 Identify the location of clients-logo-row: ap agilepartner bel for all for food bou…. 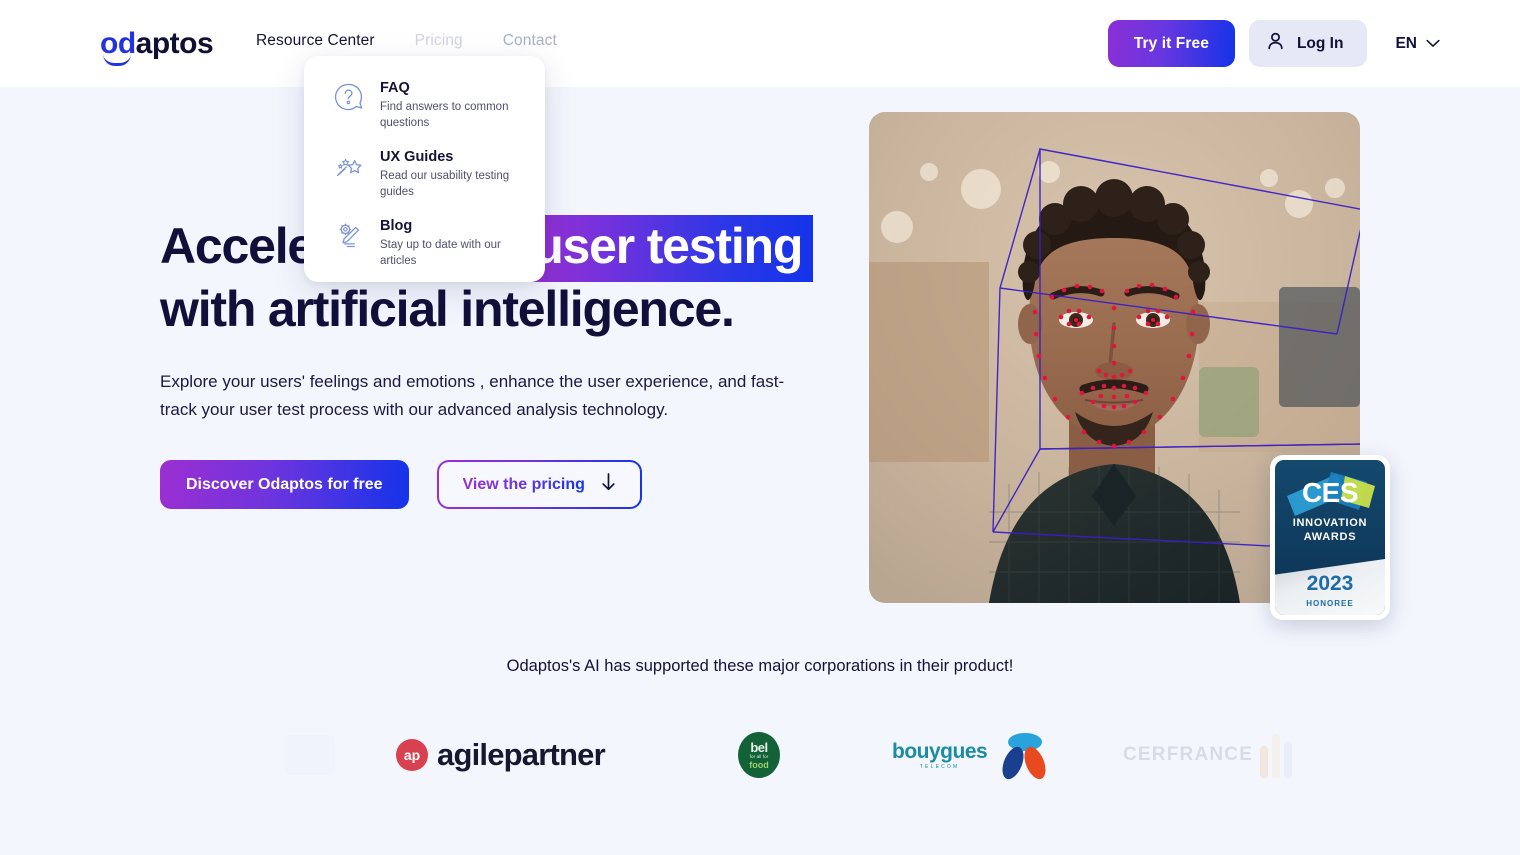
(760, 755).